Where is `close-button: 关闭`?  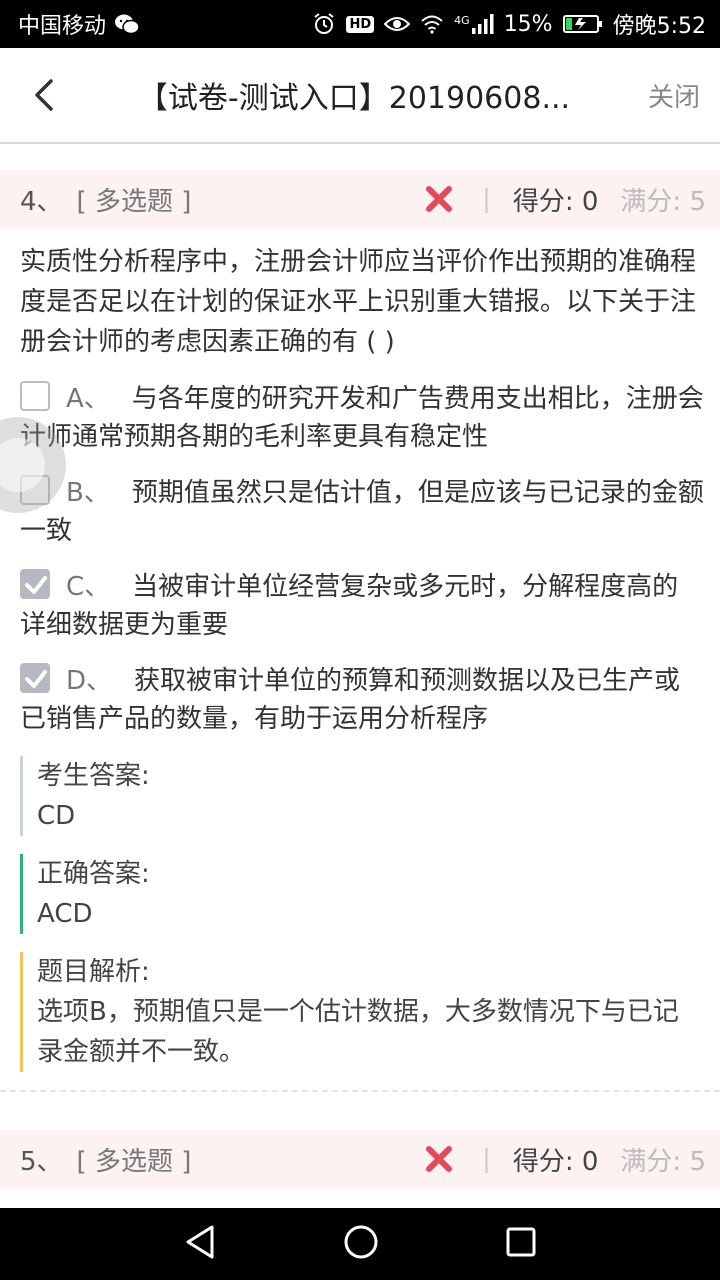
close-button: 关闭 is located at coordinates (674, 95).